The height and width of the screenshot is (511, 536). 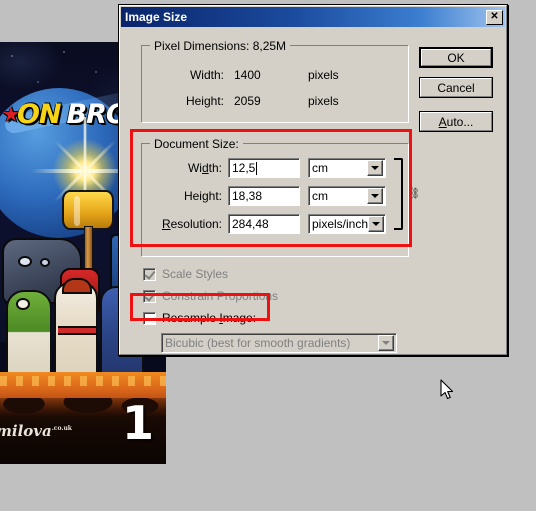 What do you see at coordinates (26, 431) in the screenshot?
I see `artwork-signature-name: milova` at bounding box center [26, 431].